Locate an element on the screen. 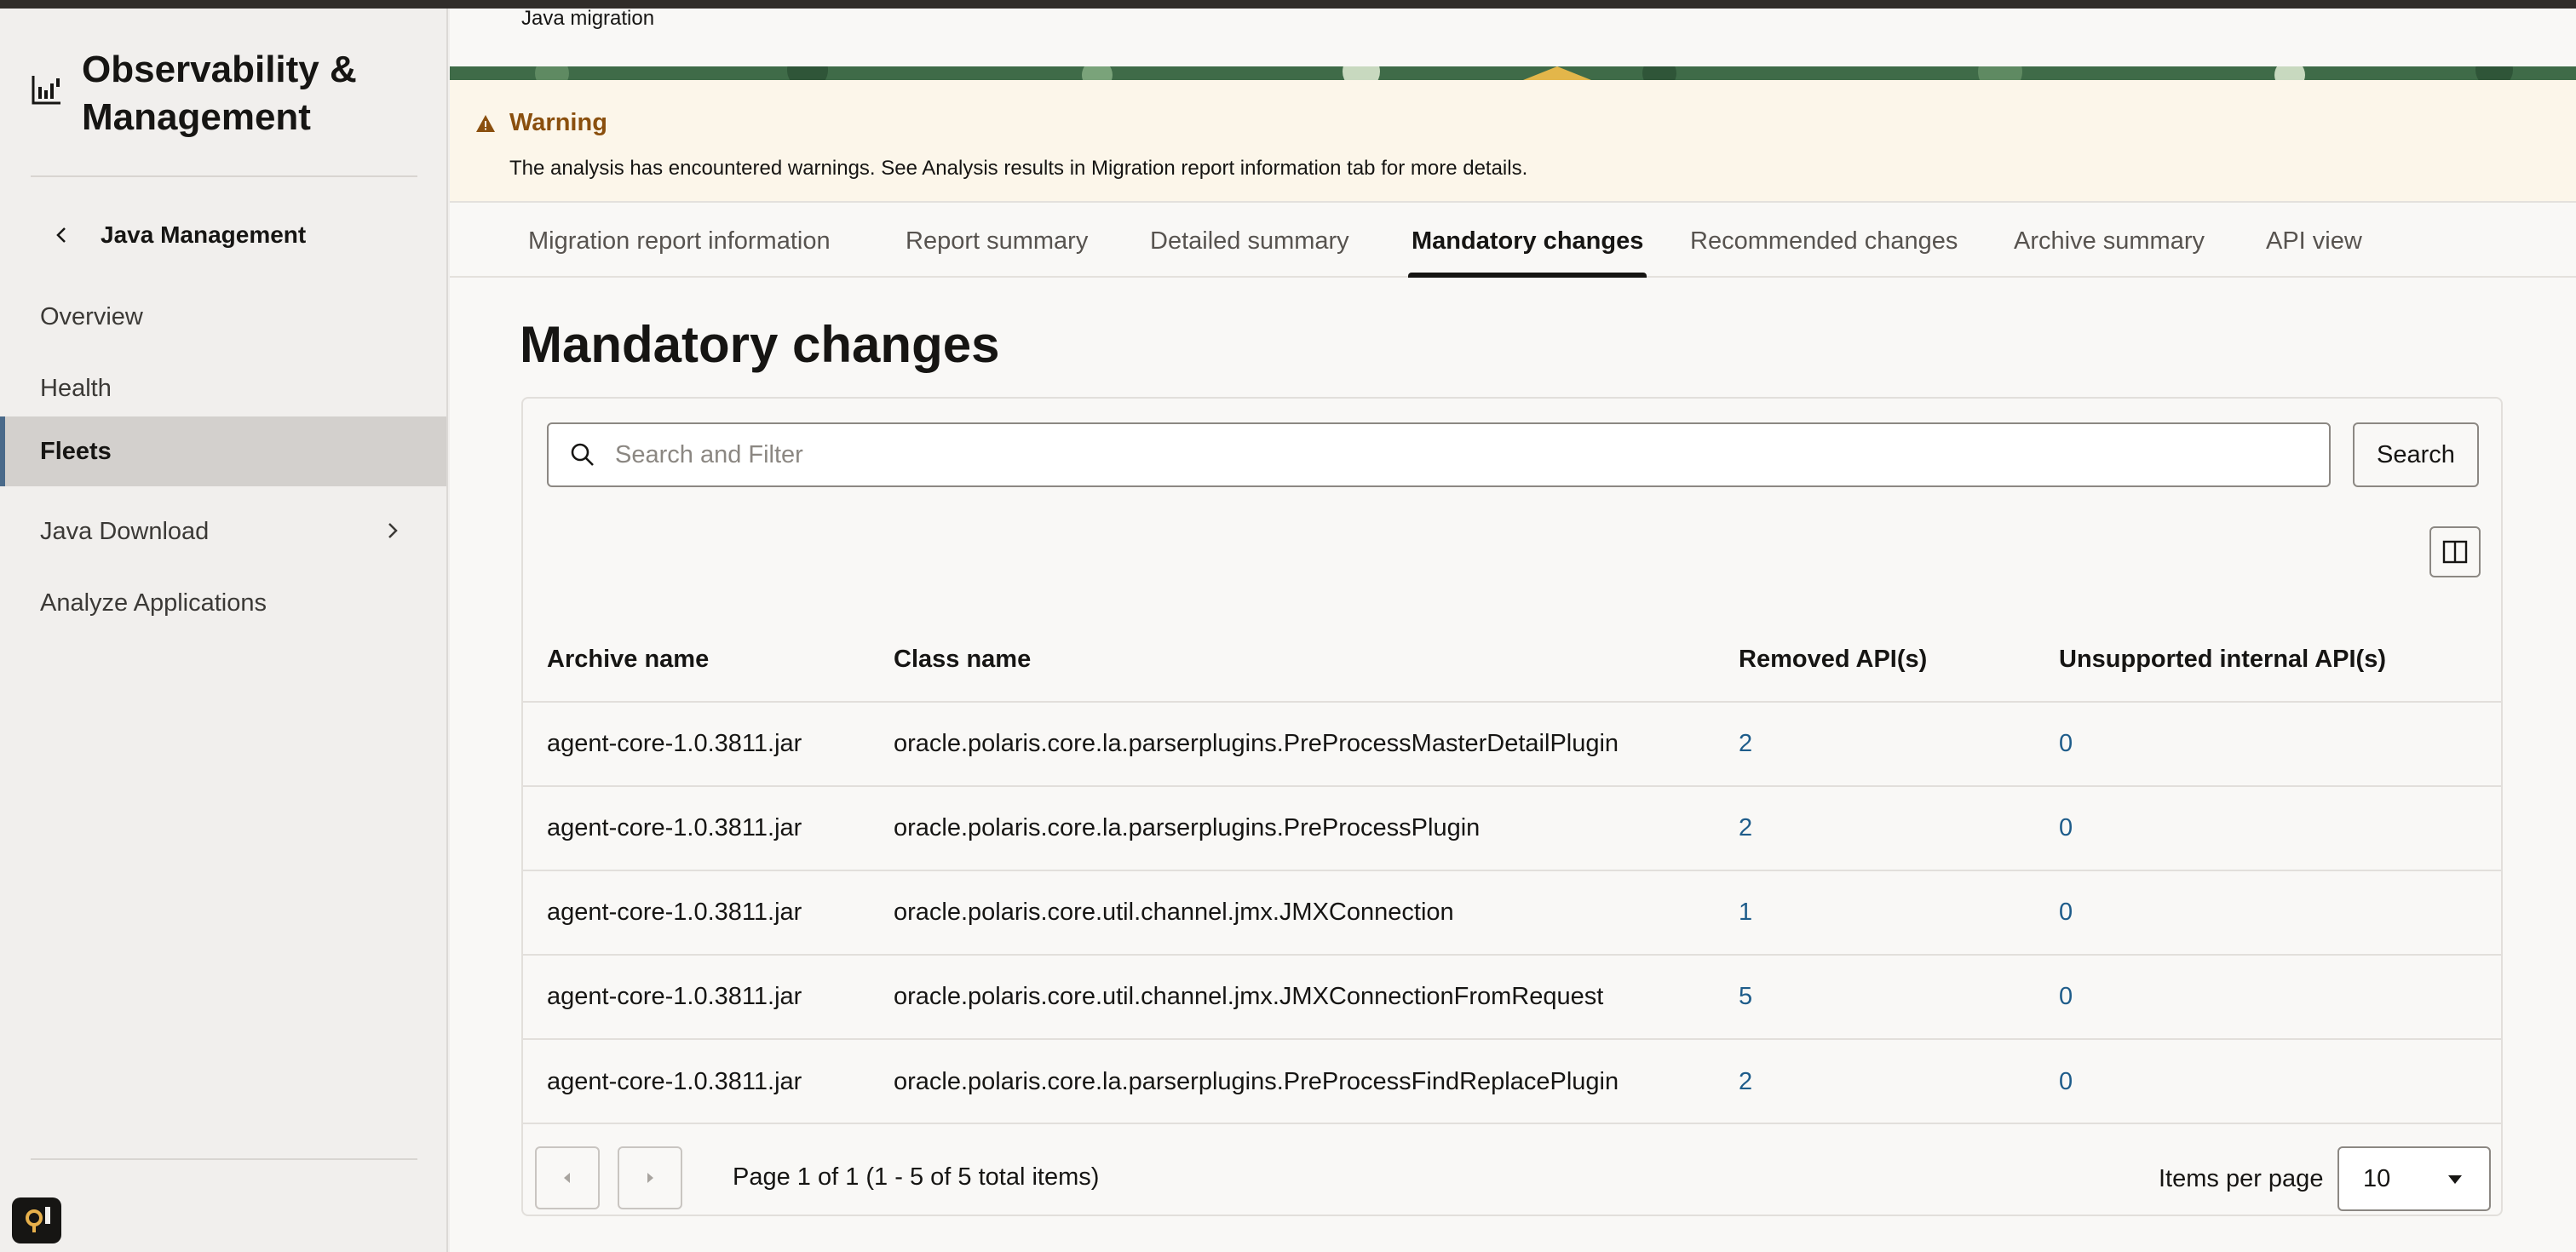 The width and height of the screenshot is (2576, 1252). back-to-java-management: Java Management is located at coordinates (179, 235).